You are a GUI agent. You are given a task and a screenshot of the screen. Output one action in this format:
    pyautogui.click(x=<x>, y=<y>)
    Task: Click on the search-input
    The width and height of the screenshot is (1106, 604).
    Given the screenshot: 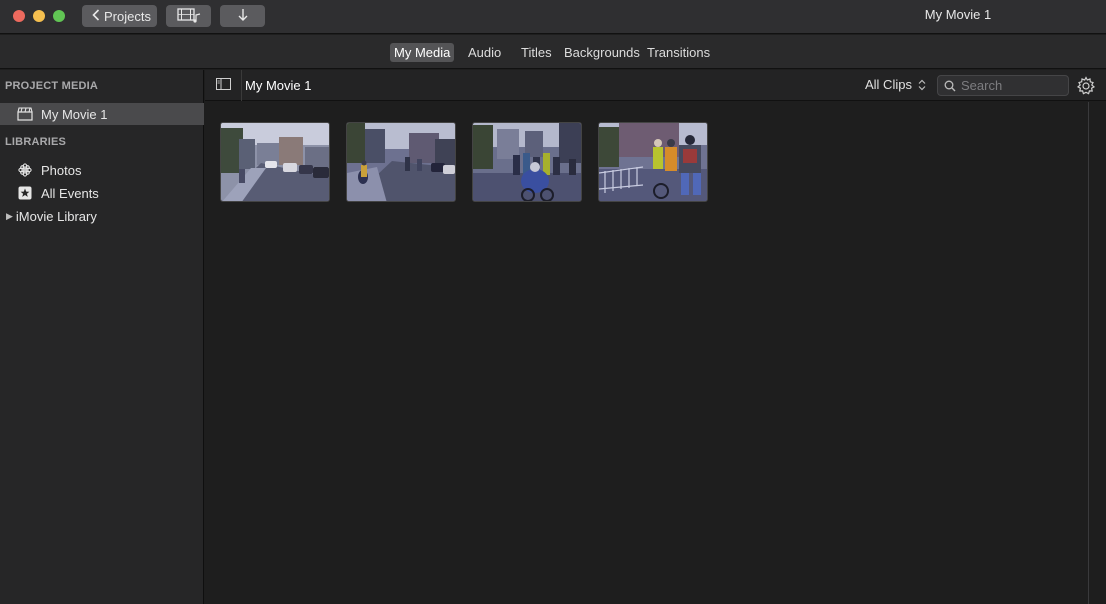 What is the action you would take?
    pyautogui.click(x=1011, y=85)
    